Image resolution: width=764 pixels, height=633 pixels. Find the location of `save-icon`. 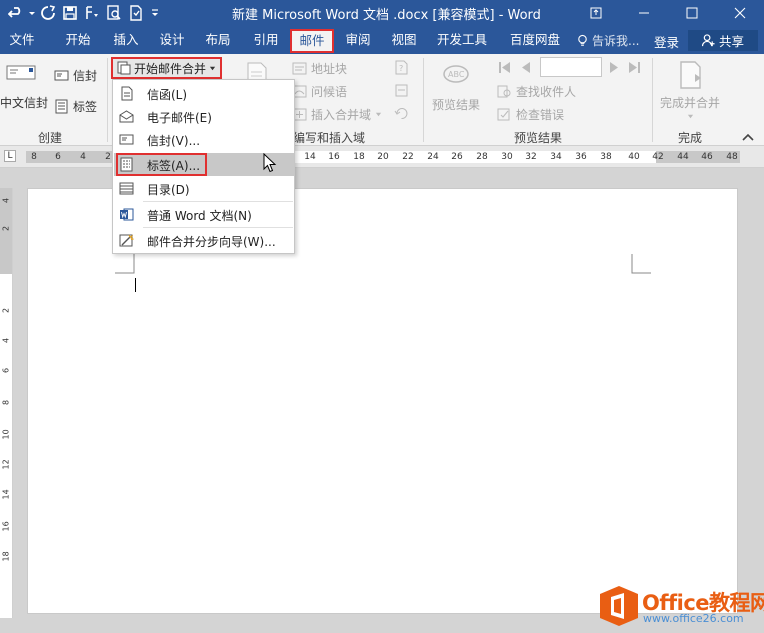

save-icon is located at coordinates (70, 13).